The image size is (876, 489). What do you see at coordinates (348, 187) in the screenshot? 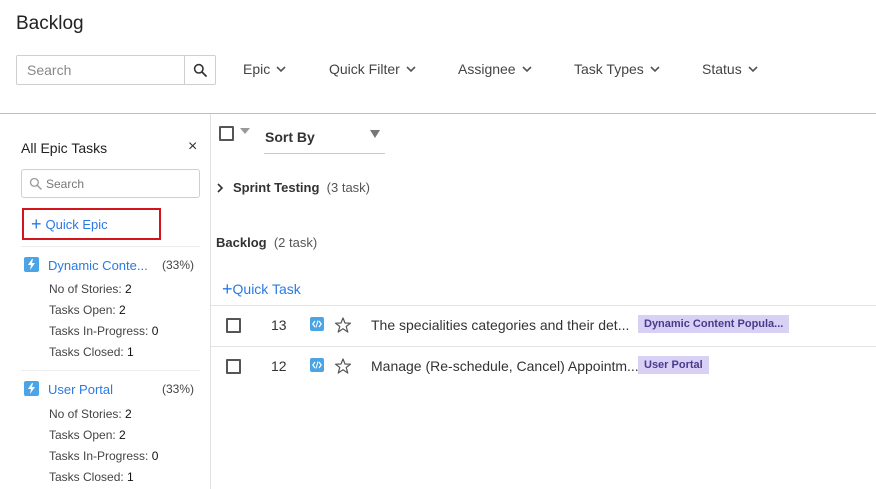
I see `sprint-count: (3 task)` at bounding box center [348, 187].